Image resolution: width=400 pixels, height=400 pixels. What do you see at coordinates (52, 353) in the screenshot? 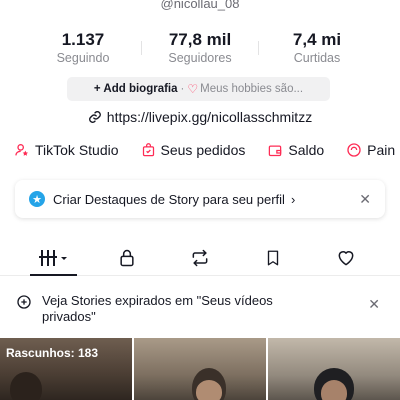
I see `drafts-count-label: Rascunhos: 183` at bounding box center [52, 353].